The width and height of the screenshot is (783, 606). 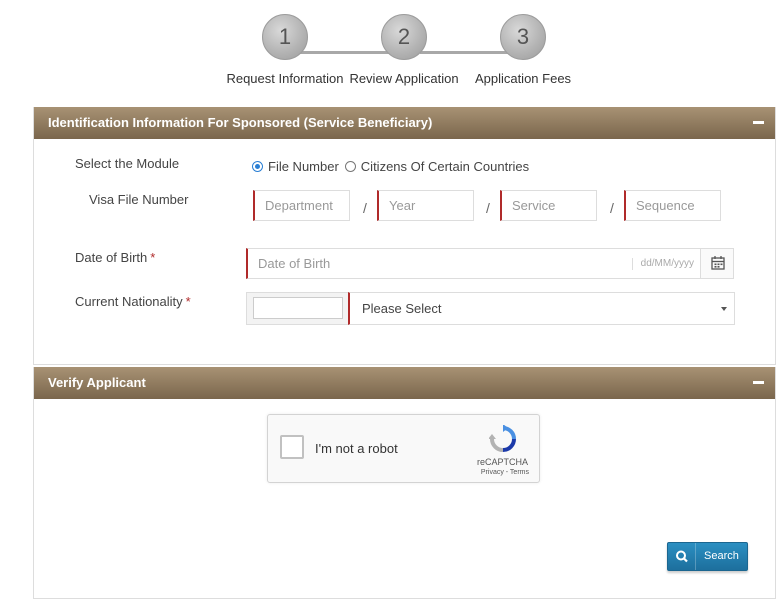 I want to click on recaptcha-checkbox, so click(x=292, y=447).